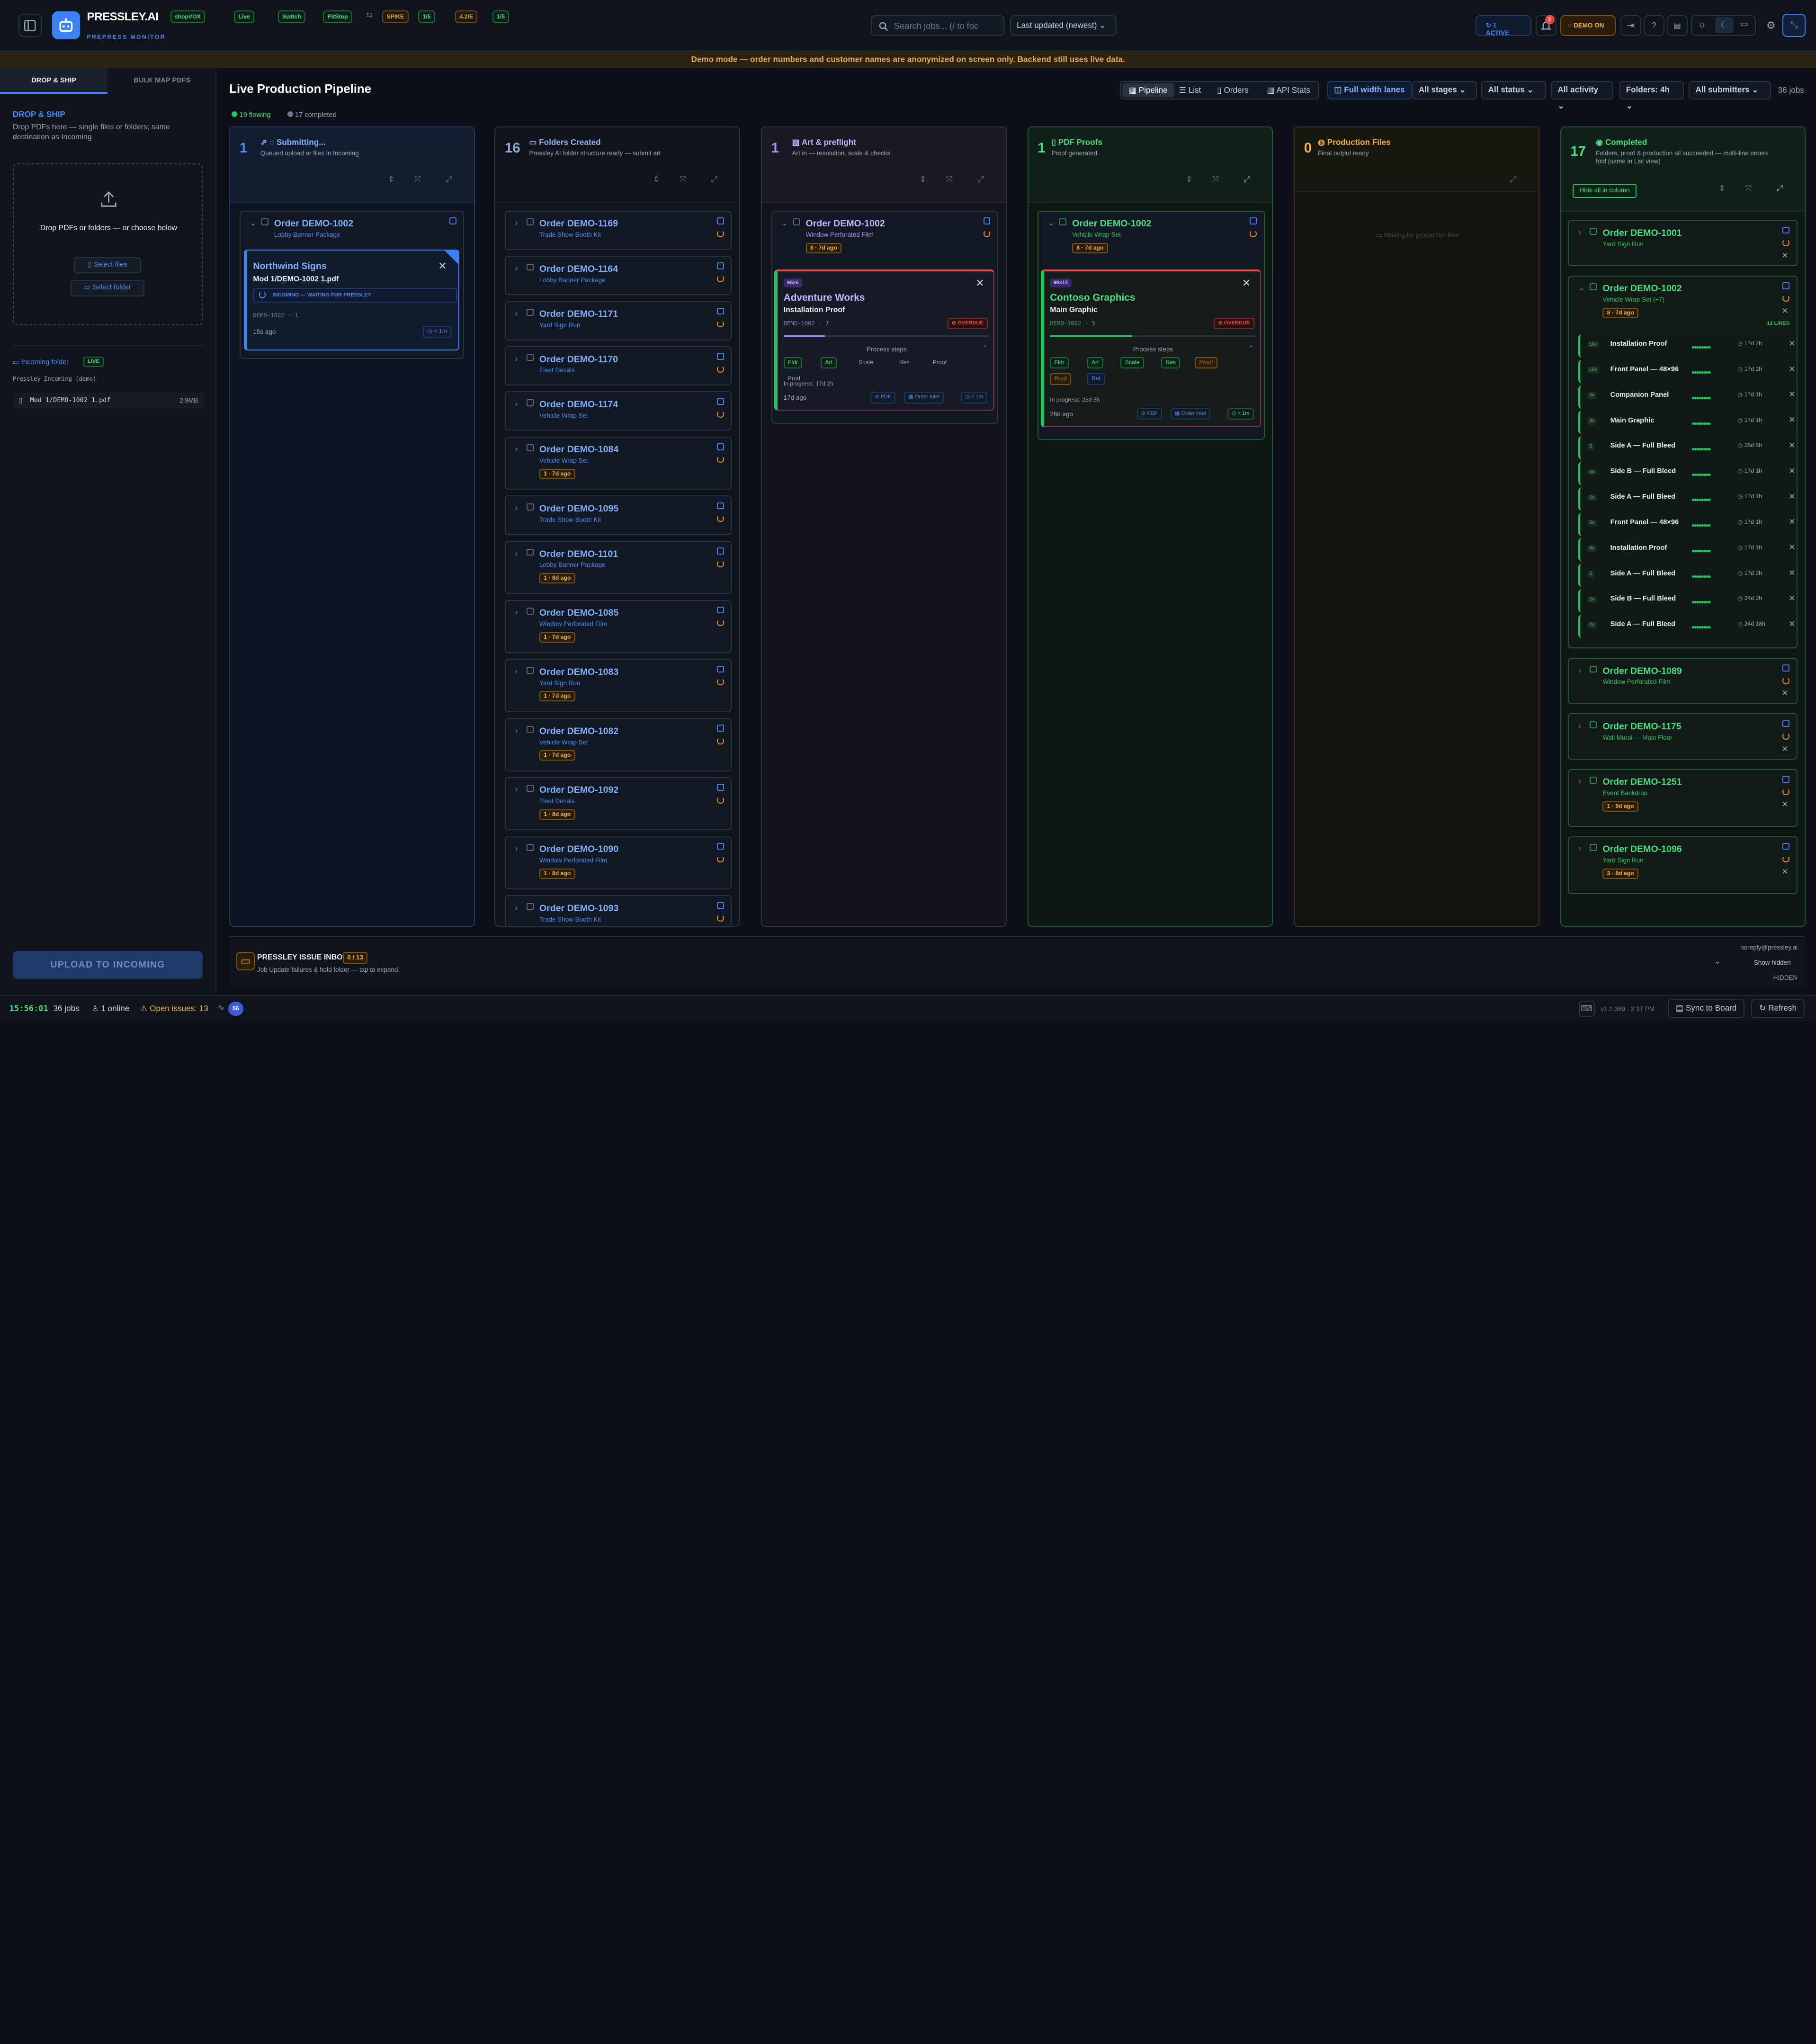 This screenshot has width=1816, height=2044. What do you see at coordinates (108, 288) in the screenshot?
I see `select-folder-button: ▭ Select folder` at bounding box center [108, 288].